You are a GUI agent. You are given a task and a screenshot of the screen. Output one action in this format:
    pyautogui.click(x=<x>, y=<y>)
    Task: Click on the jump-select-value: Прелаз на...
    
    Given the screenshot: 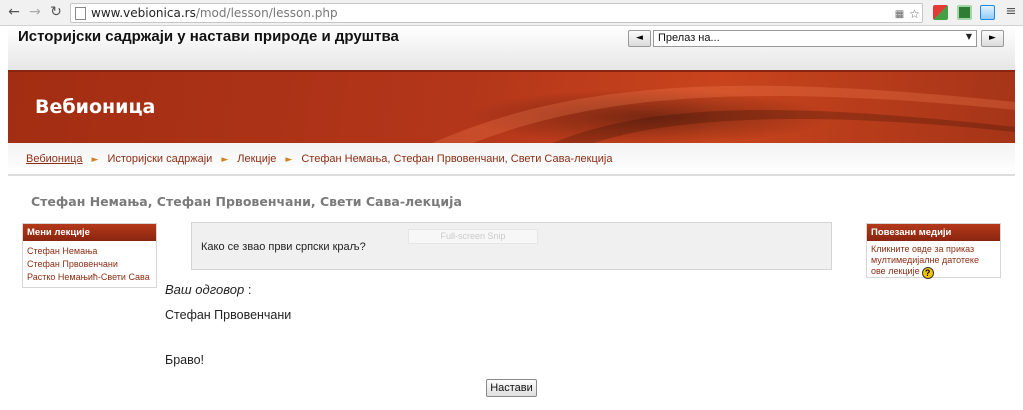 What is the action you would take?
    pyautogui.click(x=689, y=38)
    